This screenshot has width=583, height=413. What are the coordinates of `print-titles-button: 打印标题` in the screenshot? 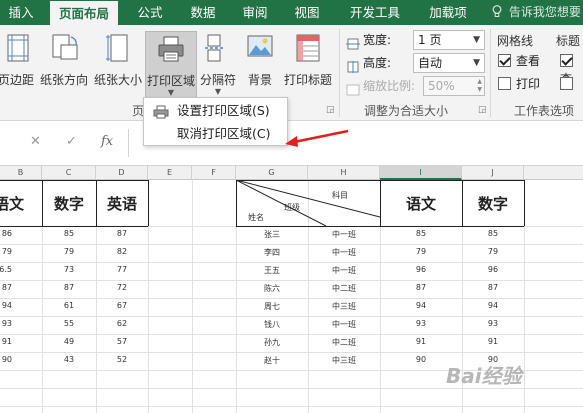 It's located at (308, 73).